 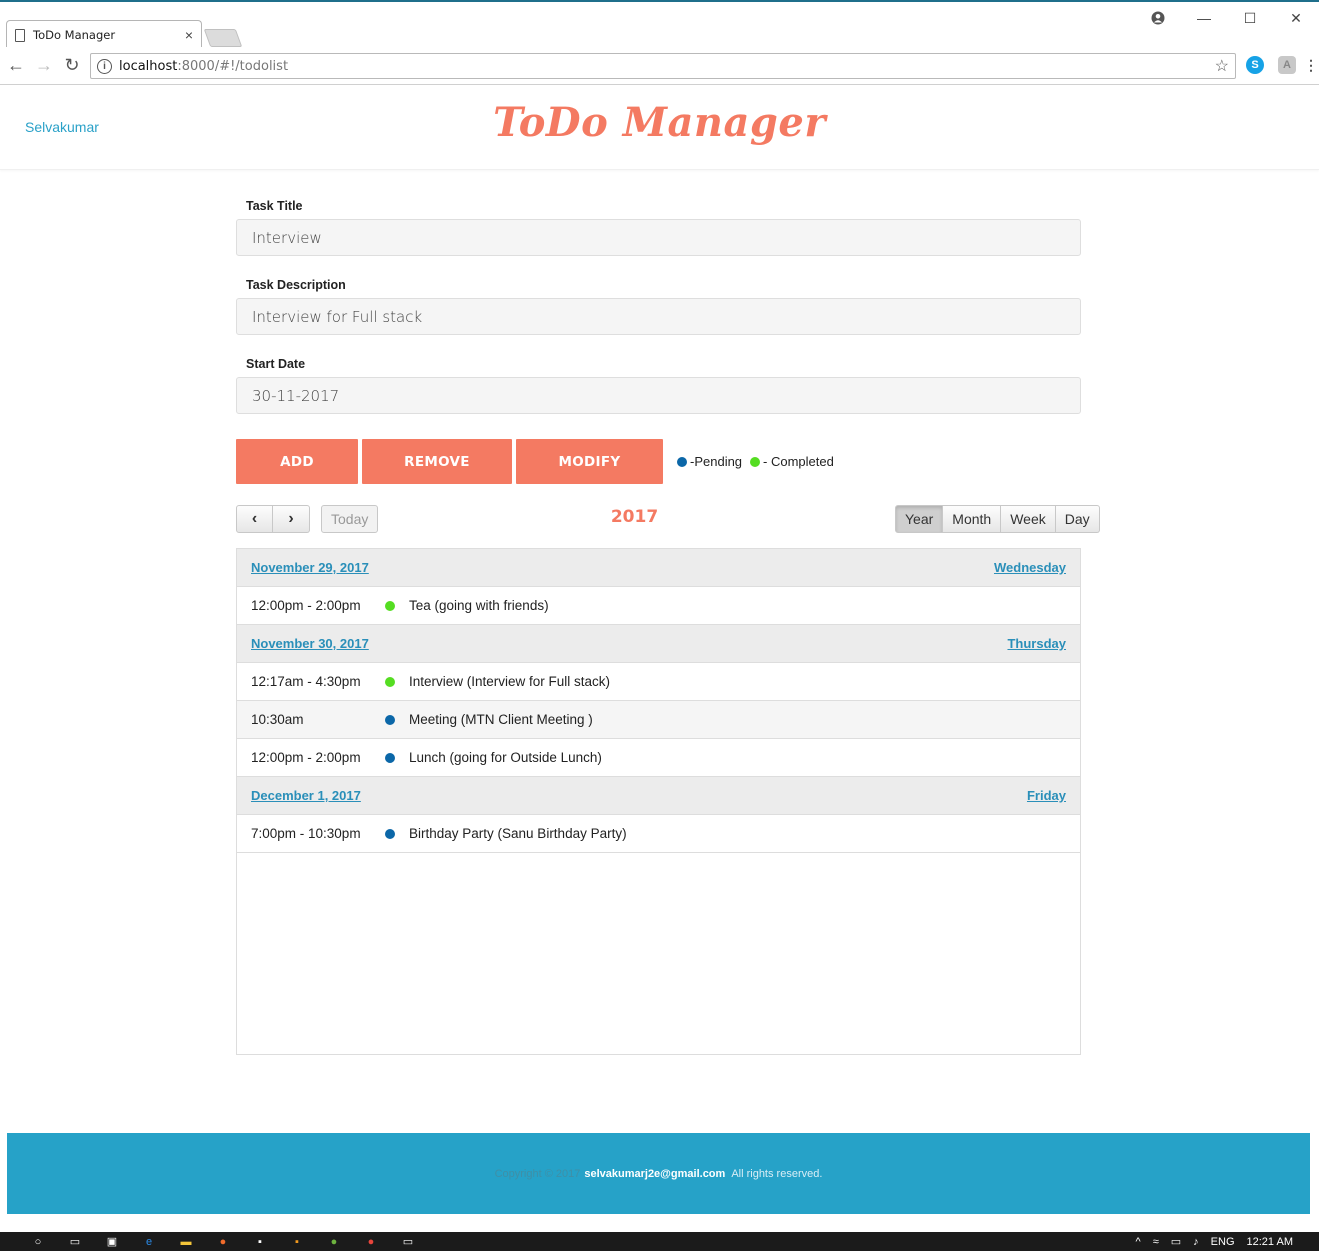 I want to click on event-title: Interview (Interview for Full stack), so click(x=510, y=681).